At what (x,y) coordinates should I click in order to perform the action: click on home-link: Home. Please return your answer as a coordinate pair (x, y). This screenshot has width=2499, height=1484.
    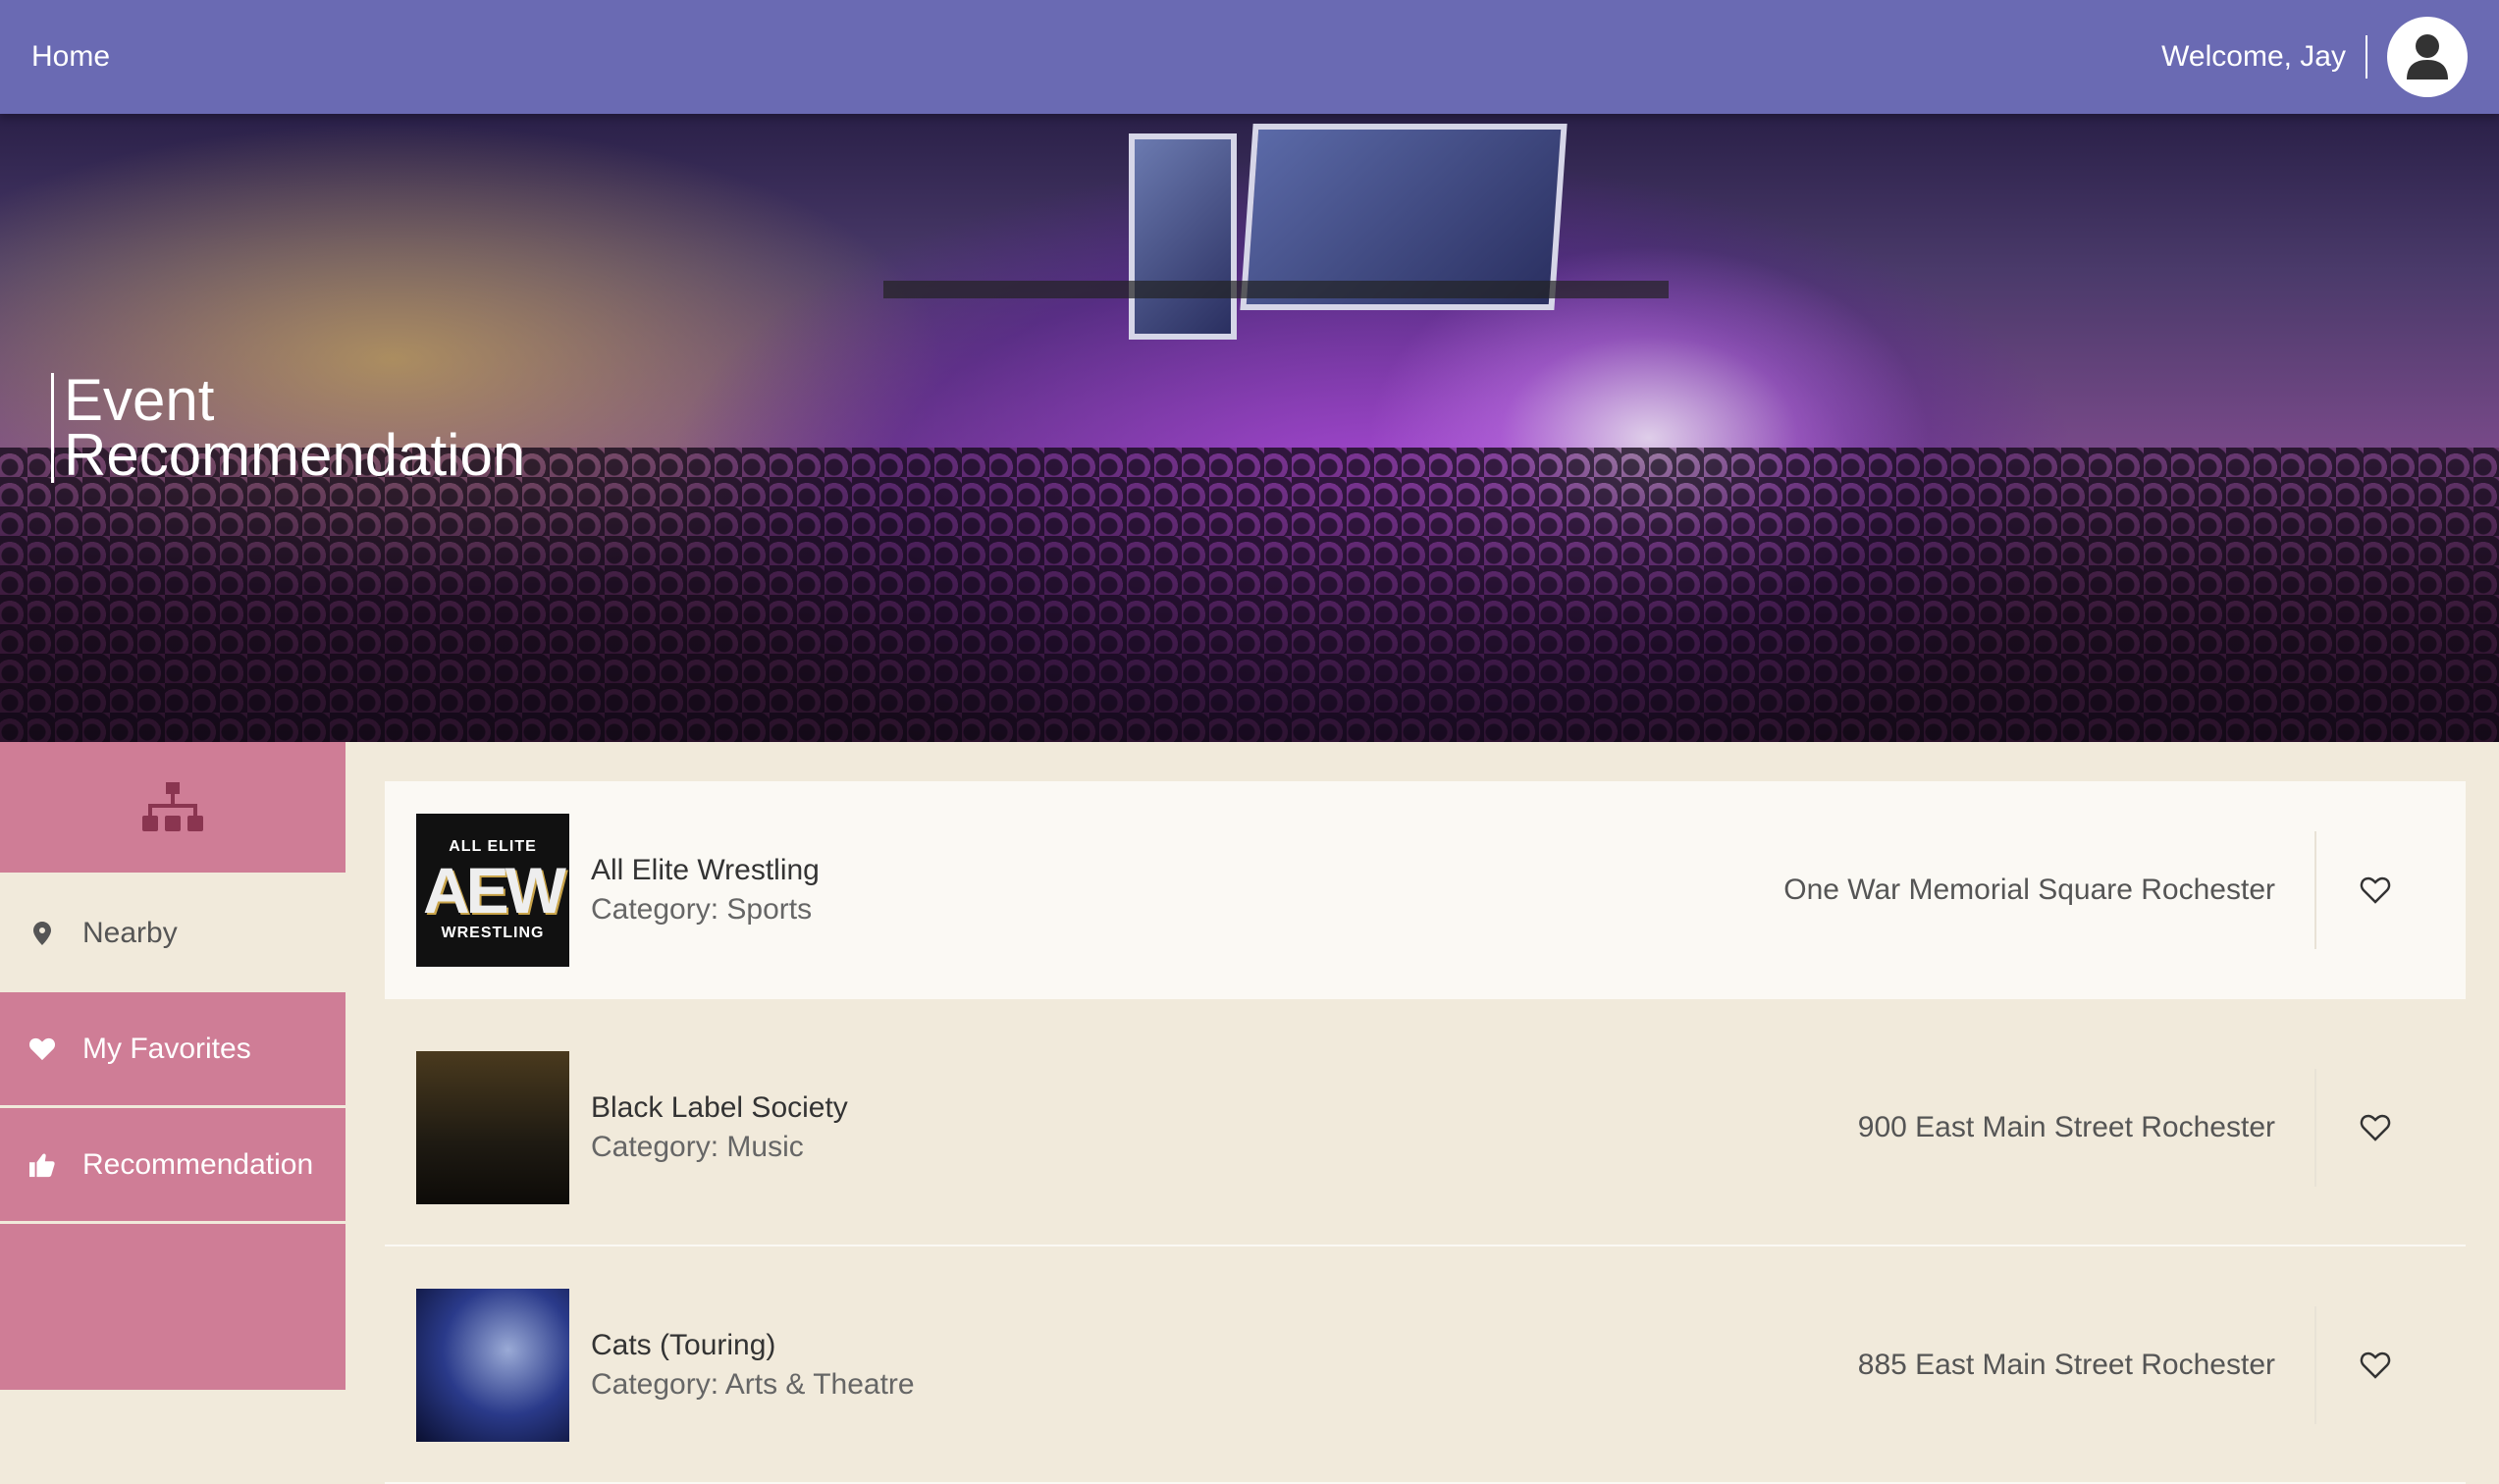
    Looking at the image, I should click on (70, 57).